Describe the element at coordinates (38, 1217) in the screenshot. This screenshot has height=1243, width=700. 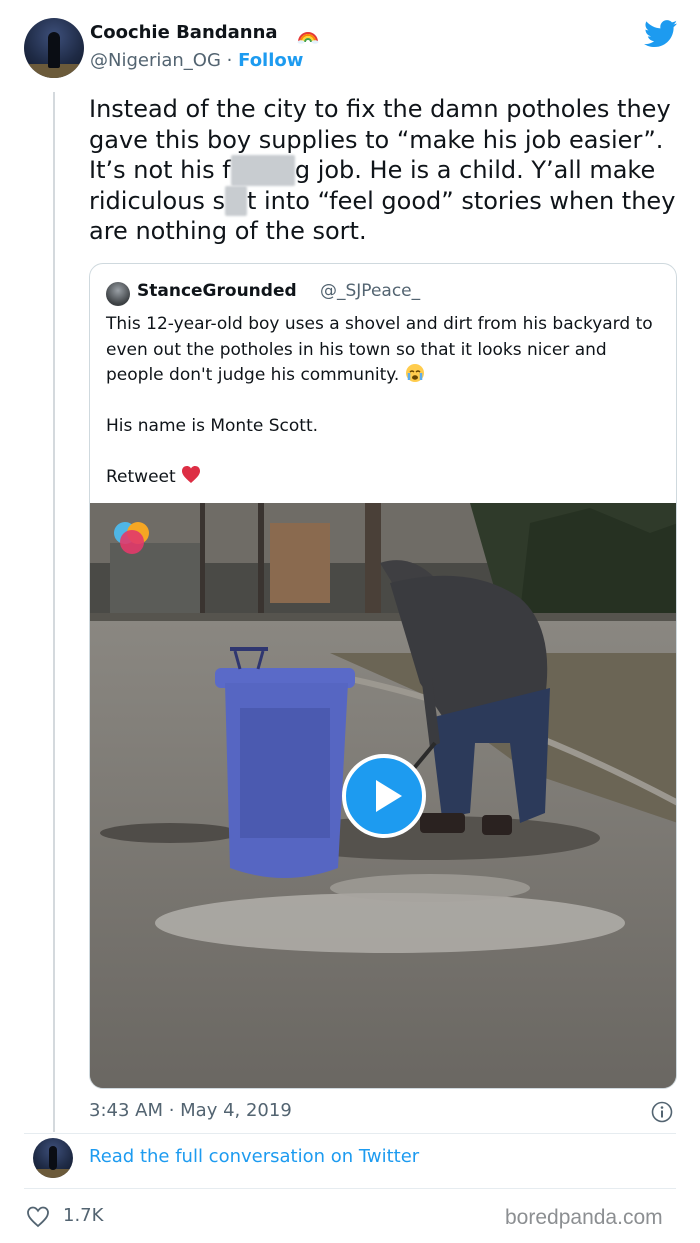
I see `heart-outline-icon` at that location.